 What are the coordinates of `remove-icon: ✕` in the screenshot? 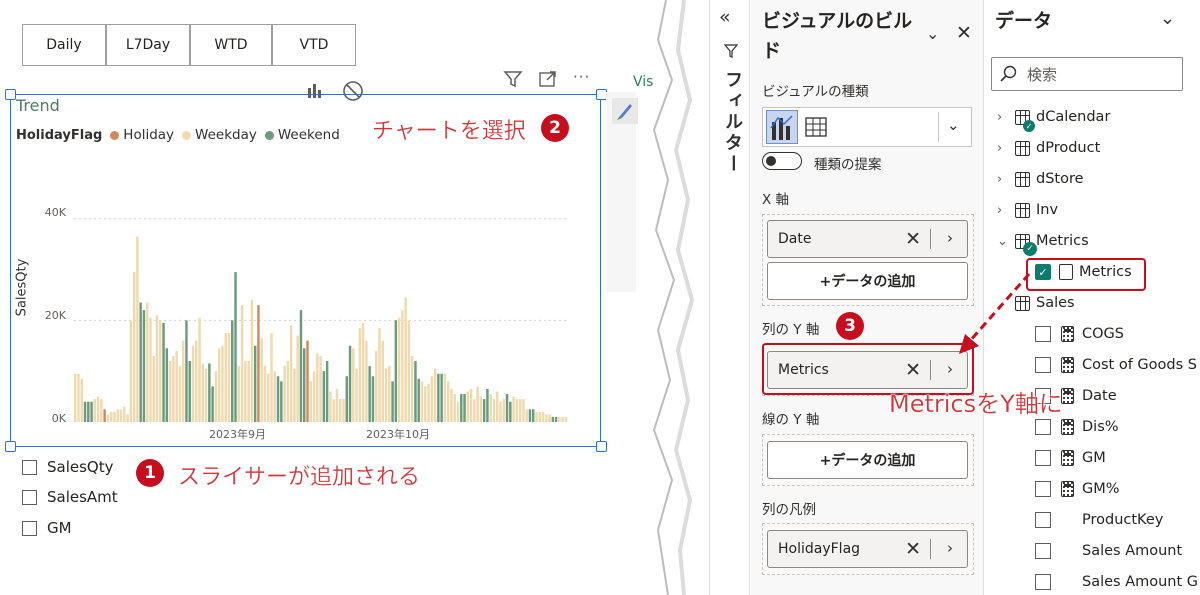 It's located at (913, 370).